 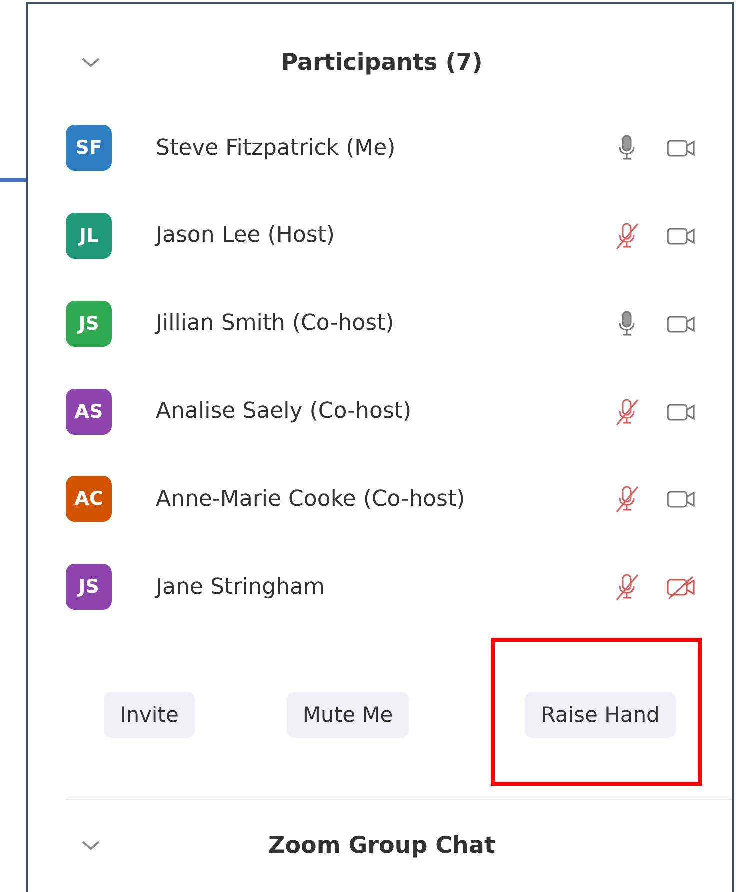 I want to click on action-button: Invite, so click(x=149, y=715).